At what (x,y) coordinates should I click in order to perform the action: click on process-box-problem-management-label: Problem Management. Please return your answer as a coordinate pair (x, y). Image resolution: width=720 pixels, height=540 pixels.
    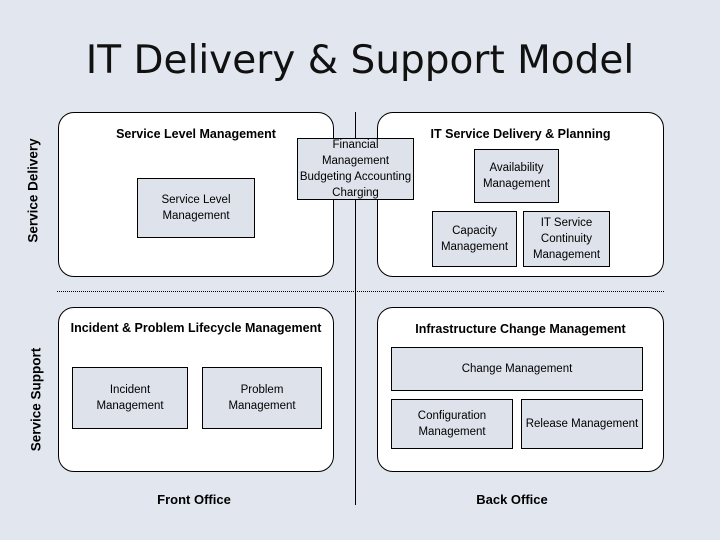
    Looking at the image, I should click on (262, 397).